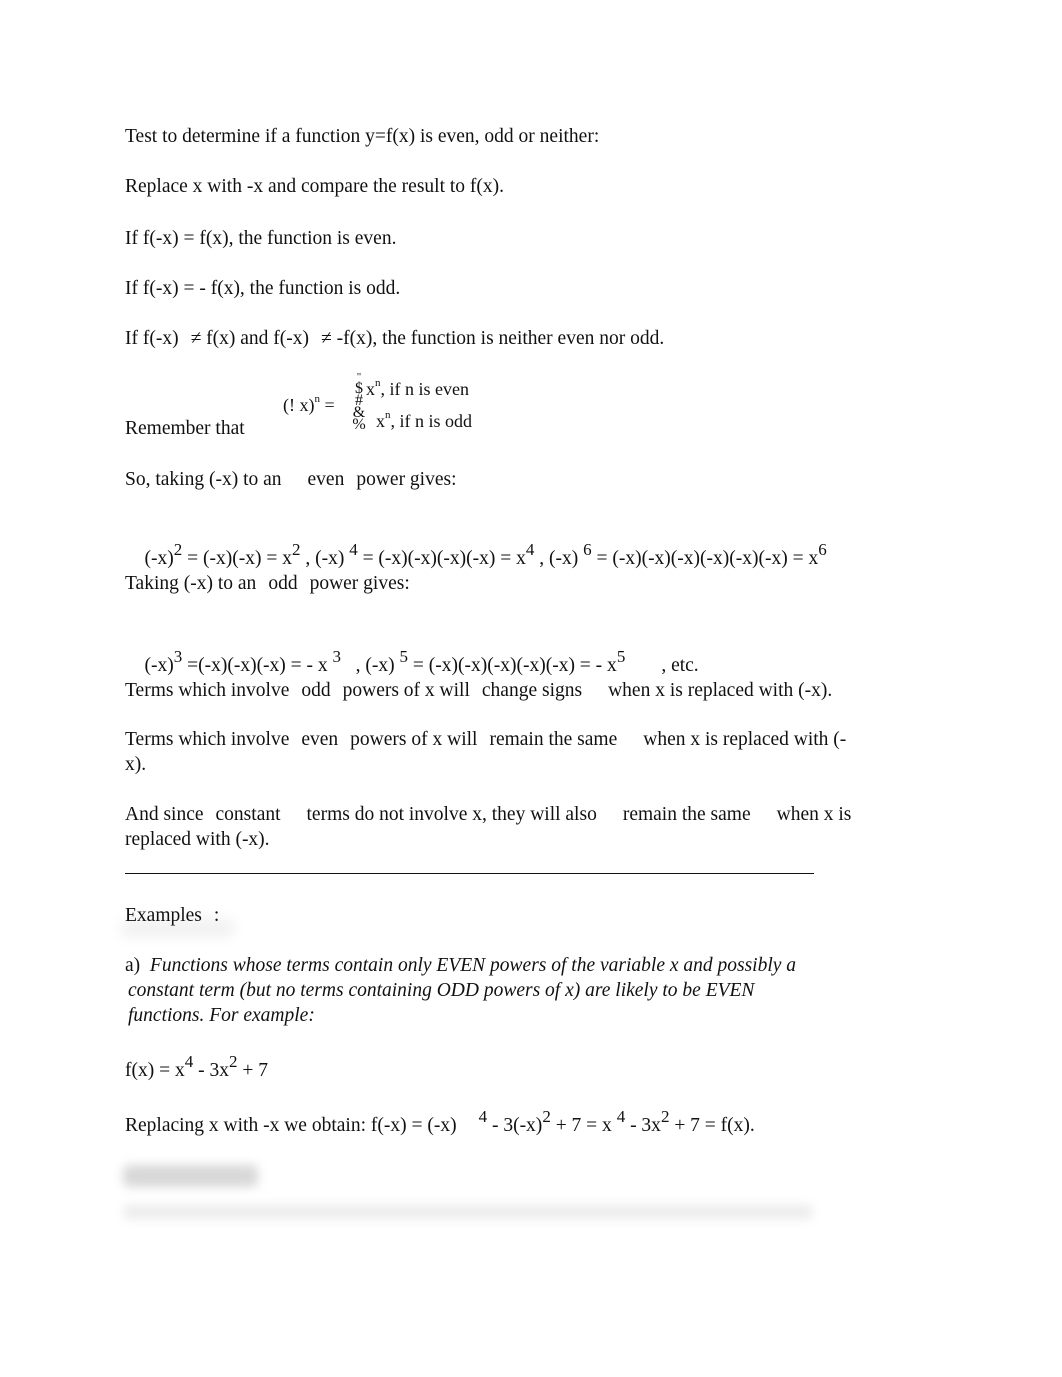  Describe the element at coordinates (185, 428) in the screenshot. I see `remember-label: Remember that` at that location.